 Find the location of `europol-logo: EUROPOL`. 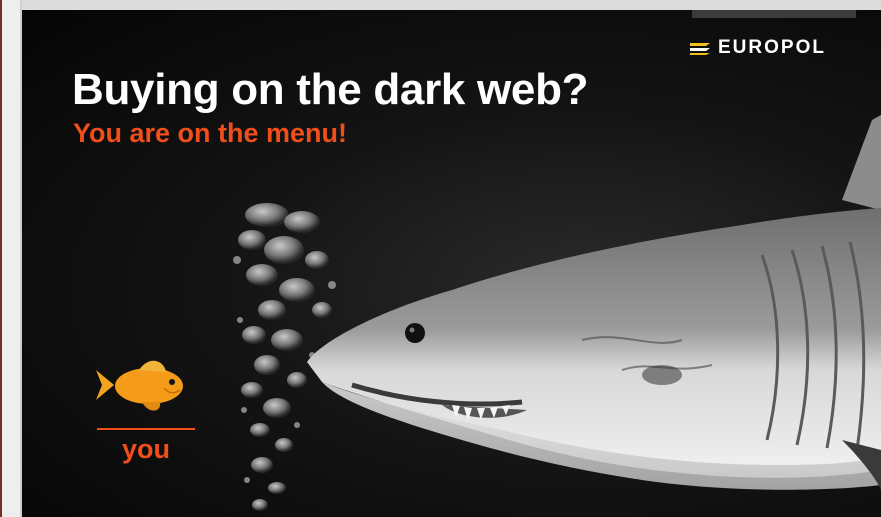

europol-logo: EUROPOL is located at coordinates (758, 48).